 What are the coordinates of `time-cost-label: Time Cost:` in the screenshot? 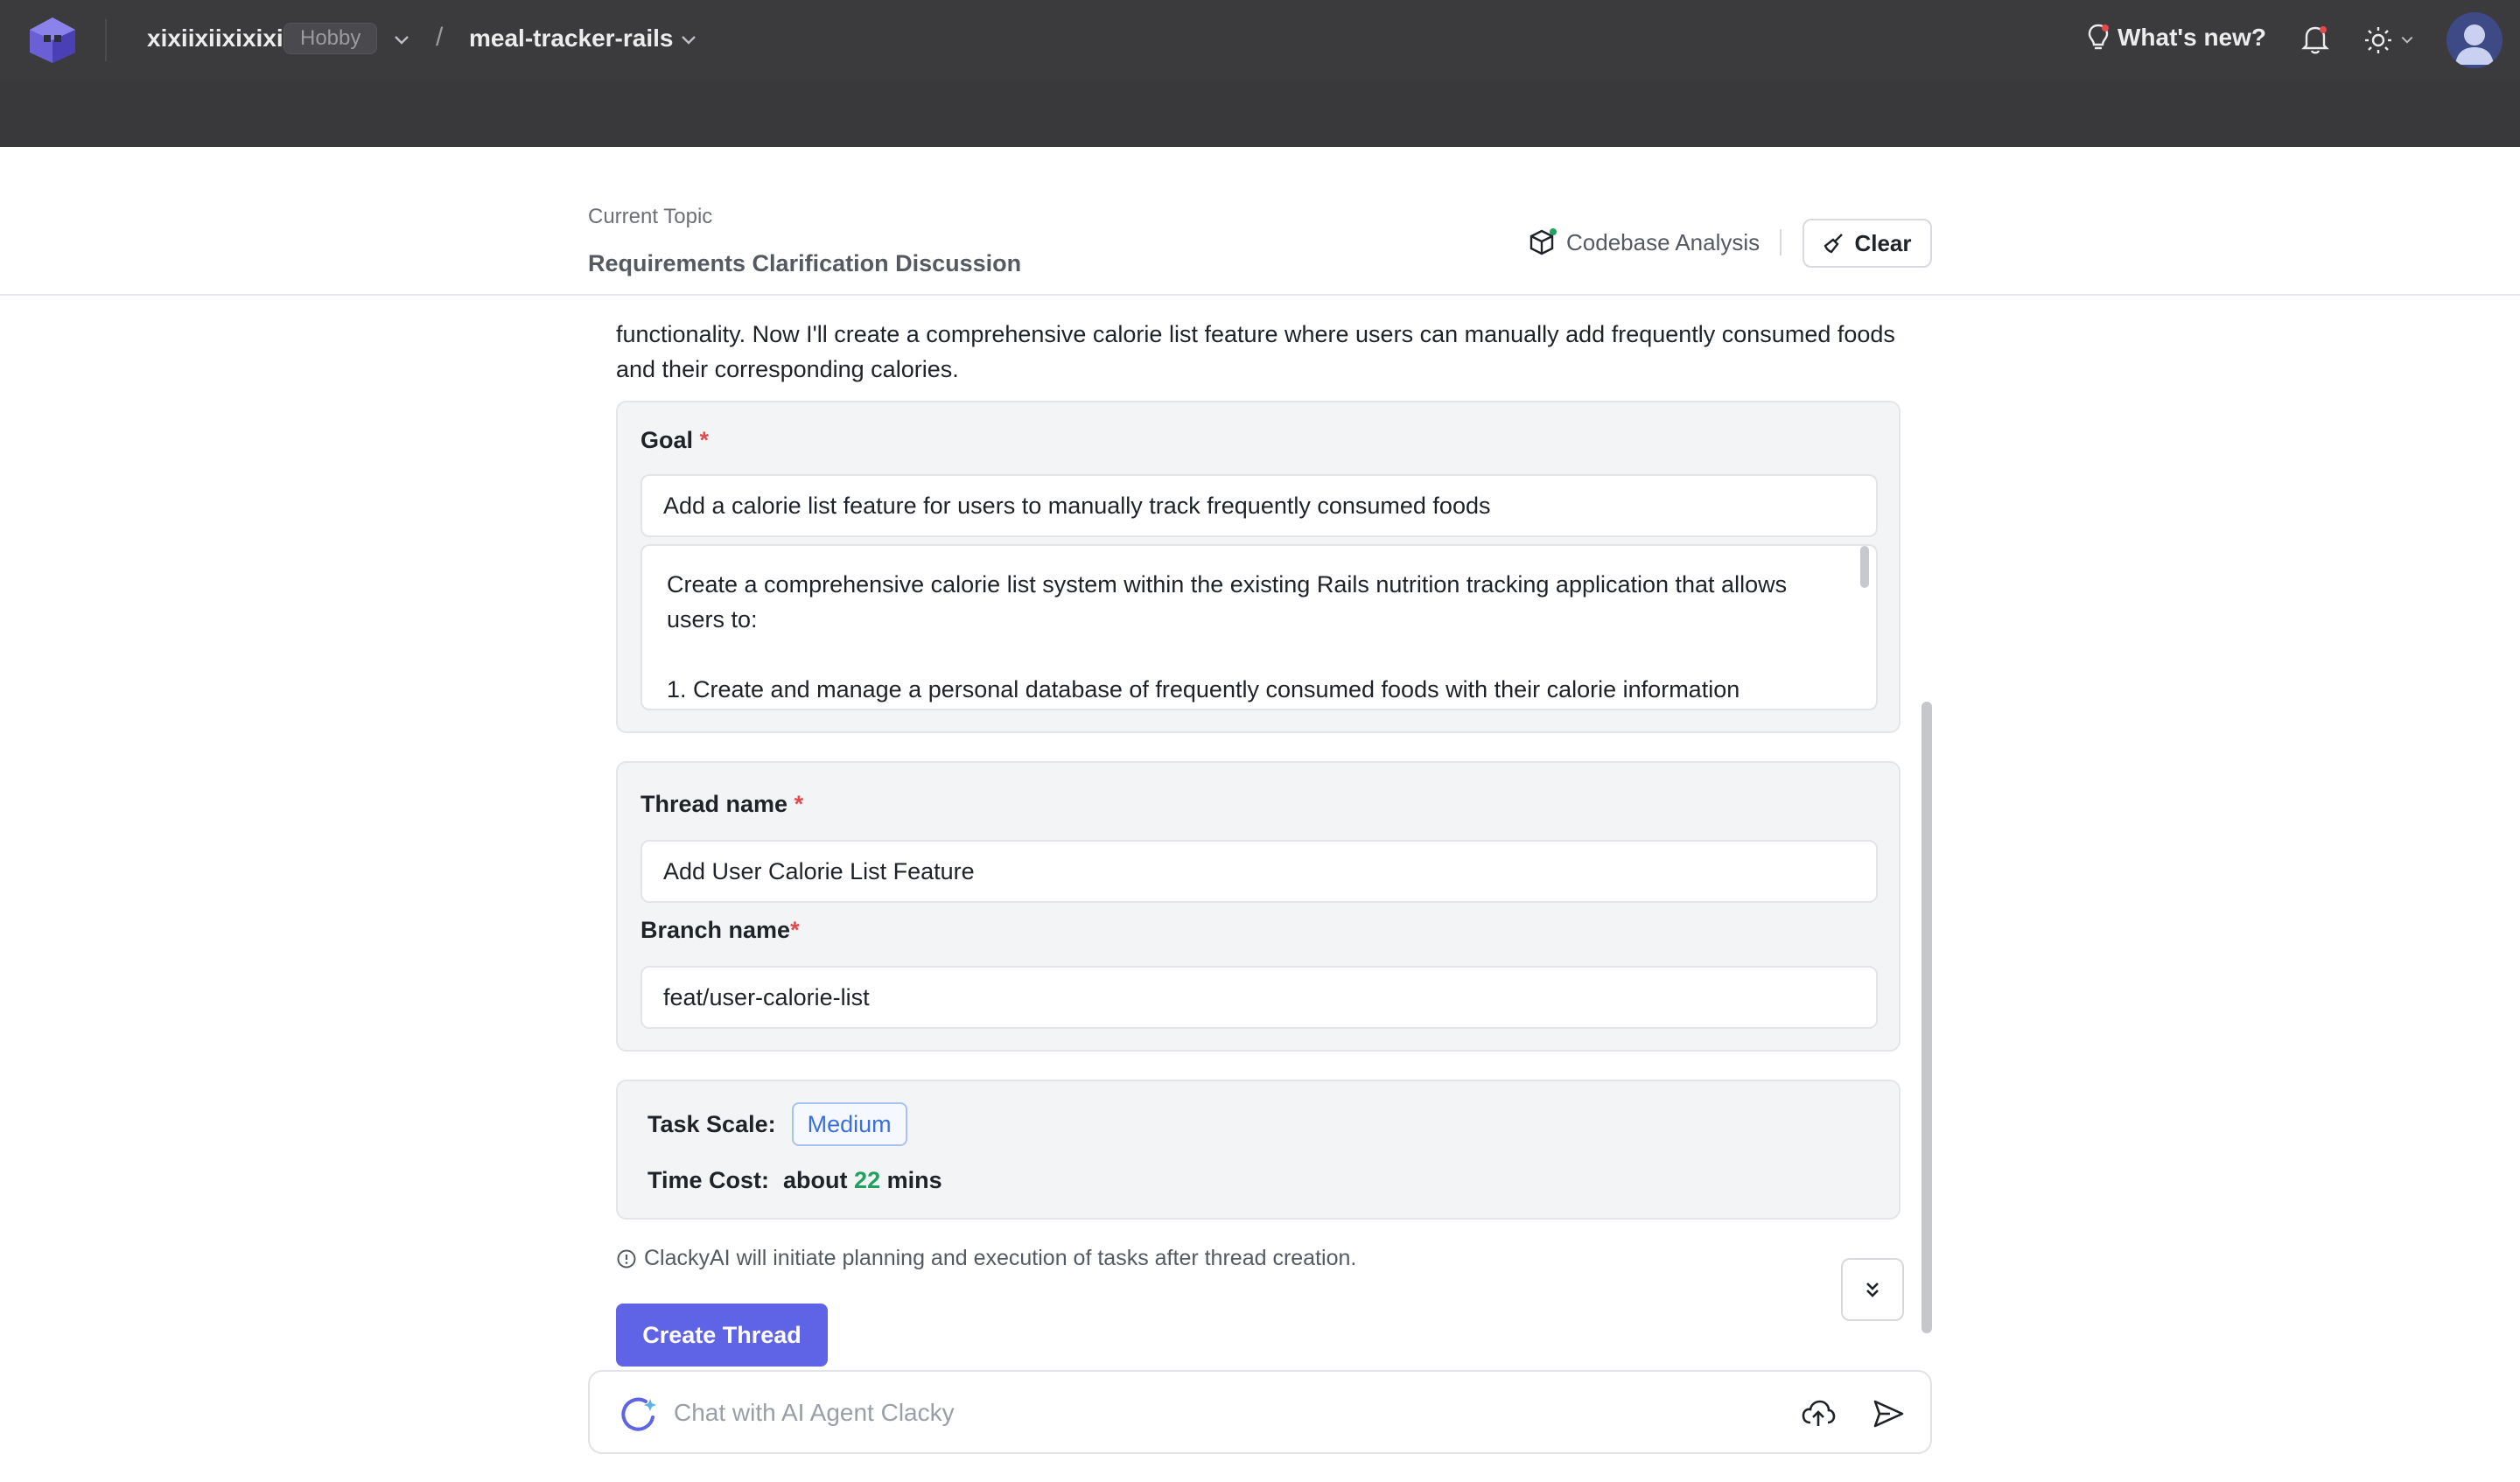 It's located at (709, 1180).